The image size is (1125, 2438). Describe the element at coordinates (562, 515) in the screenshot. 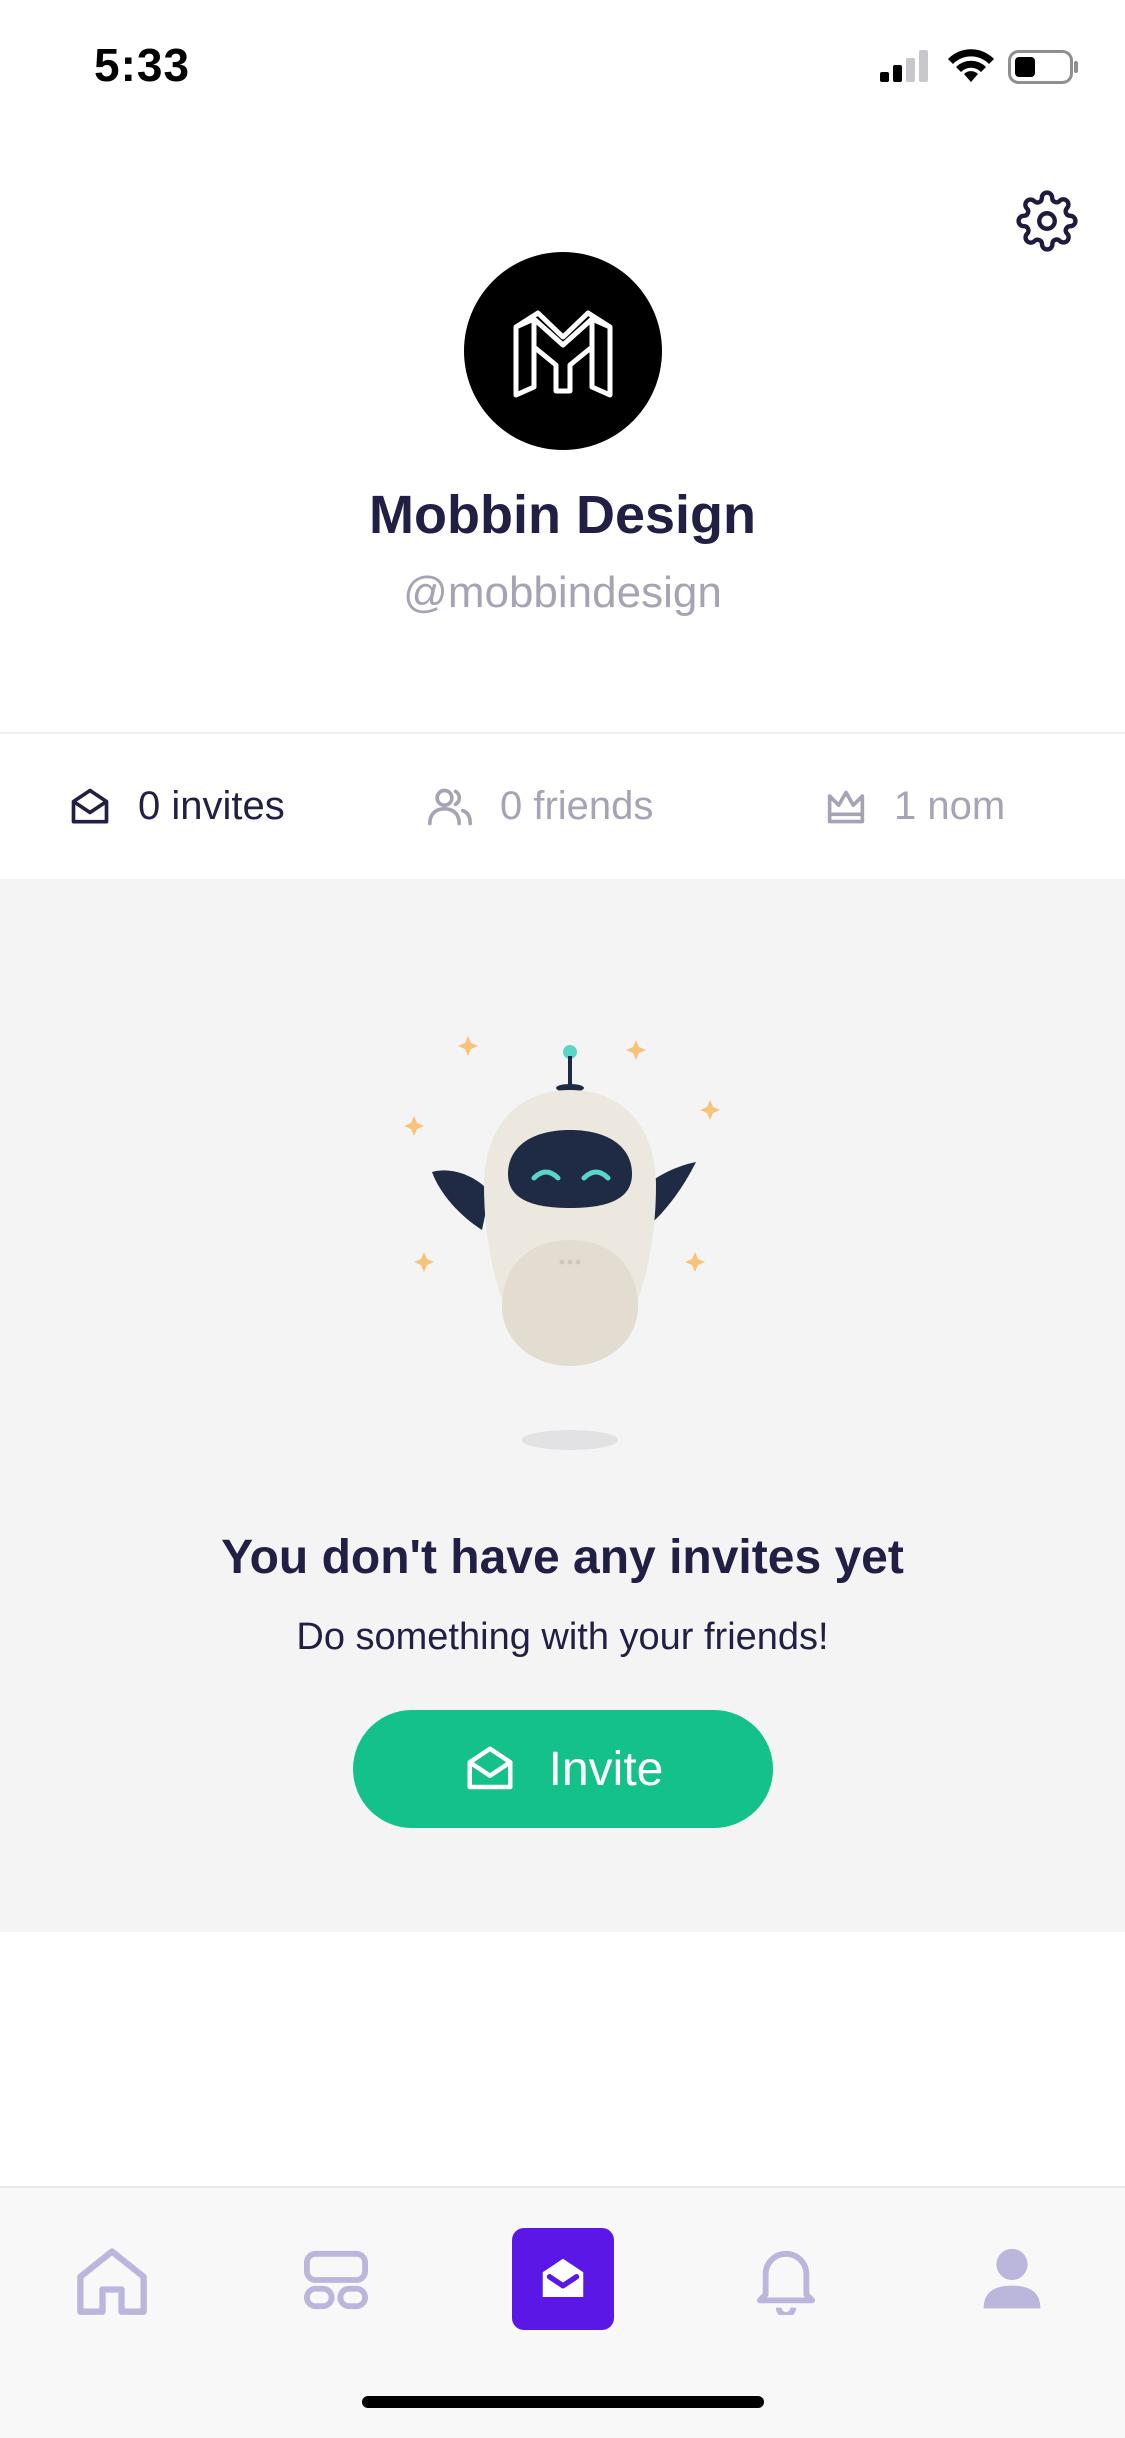

I see `profile-name: Mobbin Design` at that location.